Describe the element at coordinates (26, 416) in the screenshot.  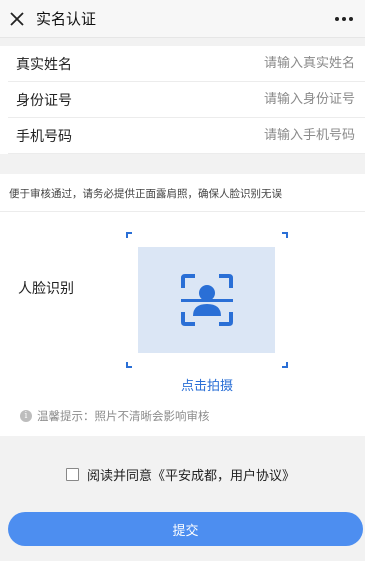
I see `info-icon: i` at that location.